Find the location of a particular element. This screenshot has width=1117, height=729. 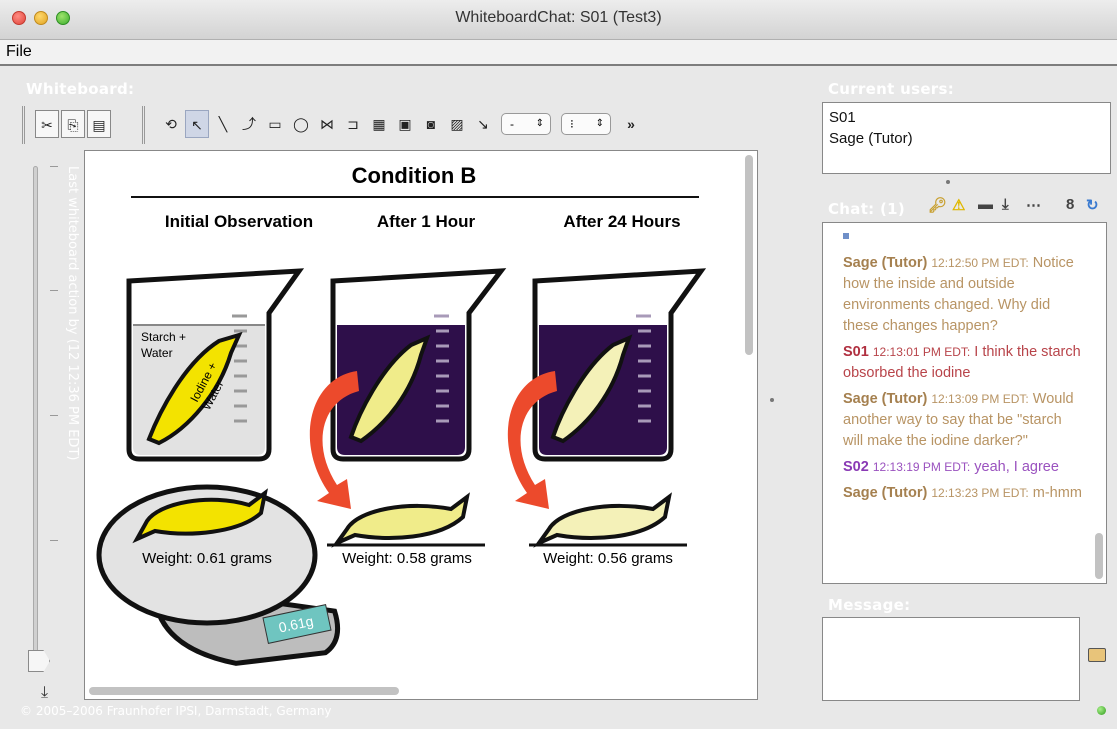

chat-message: S02 12:13:19 PM EDT: yeah, I agree is located at coordinates (963, 467).